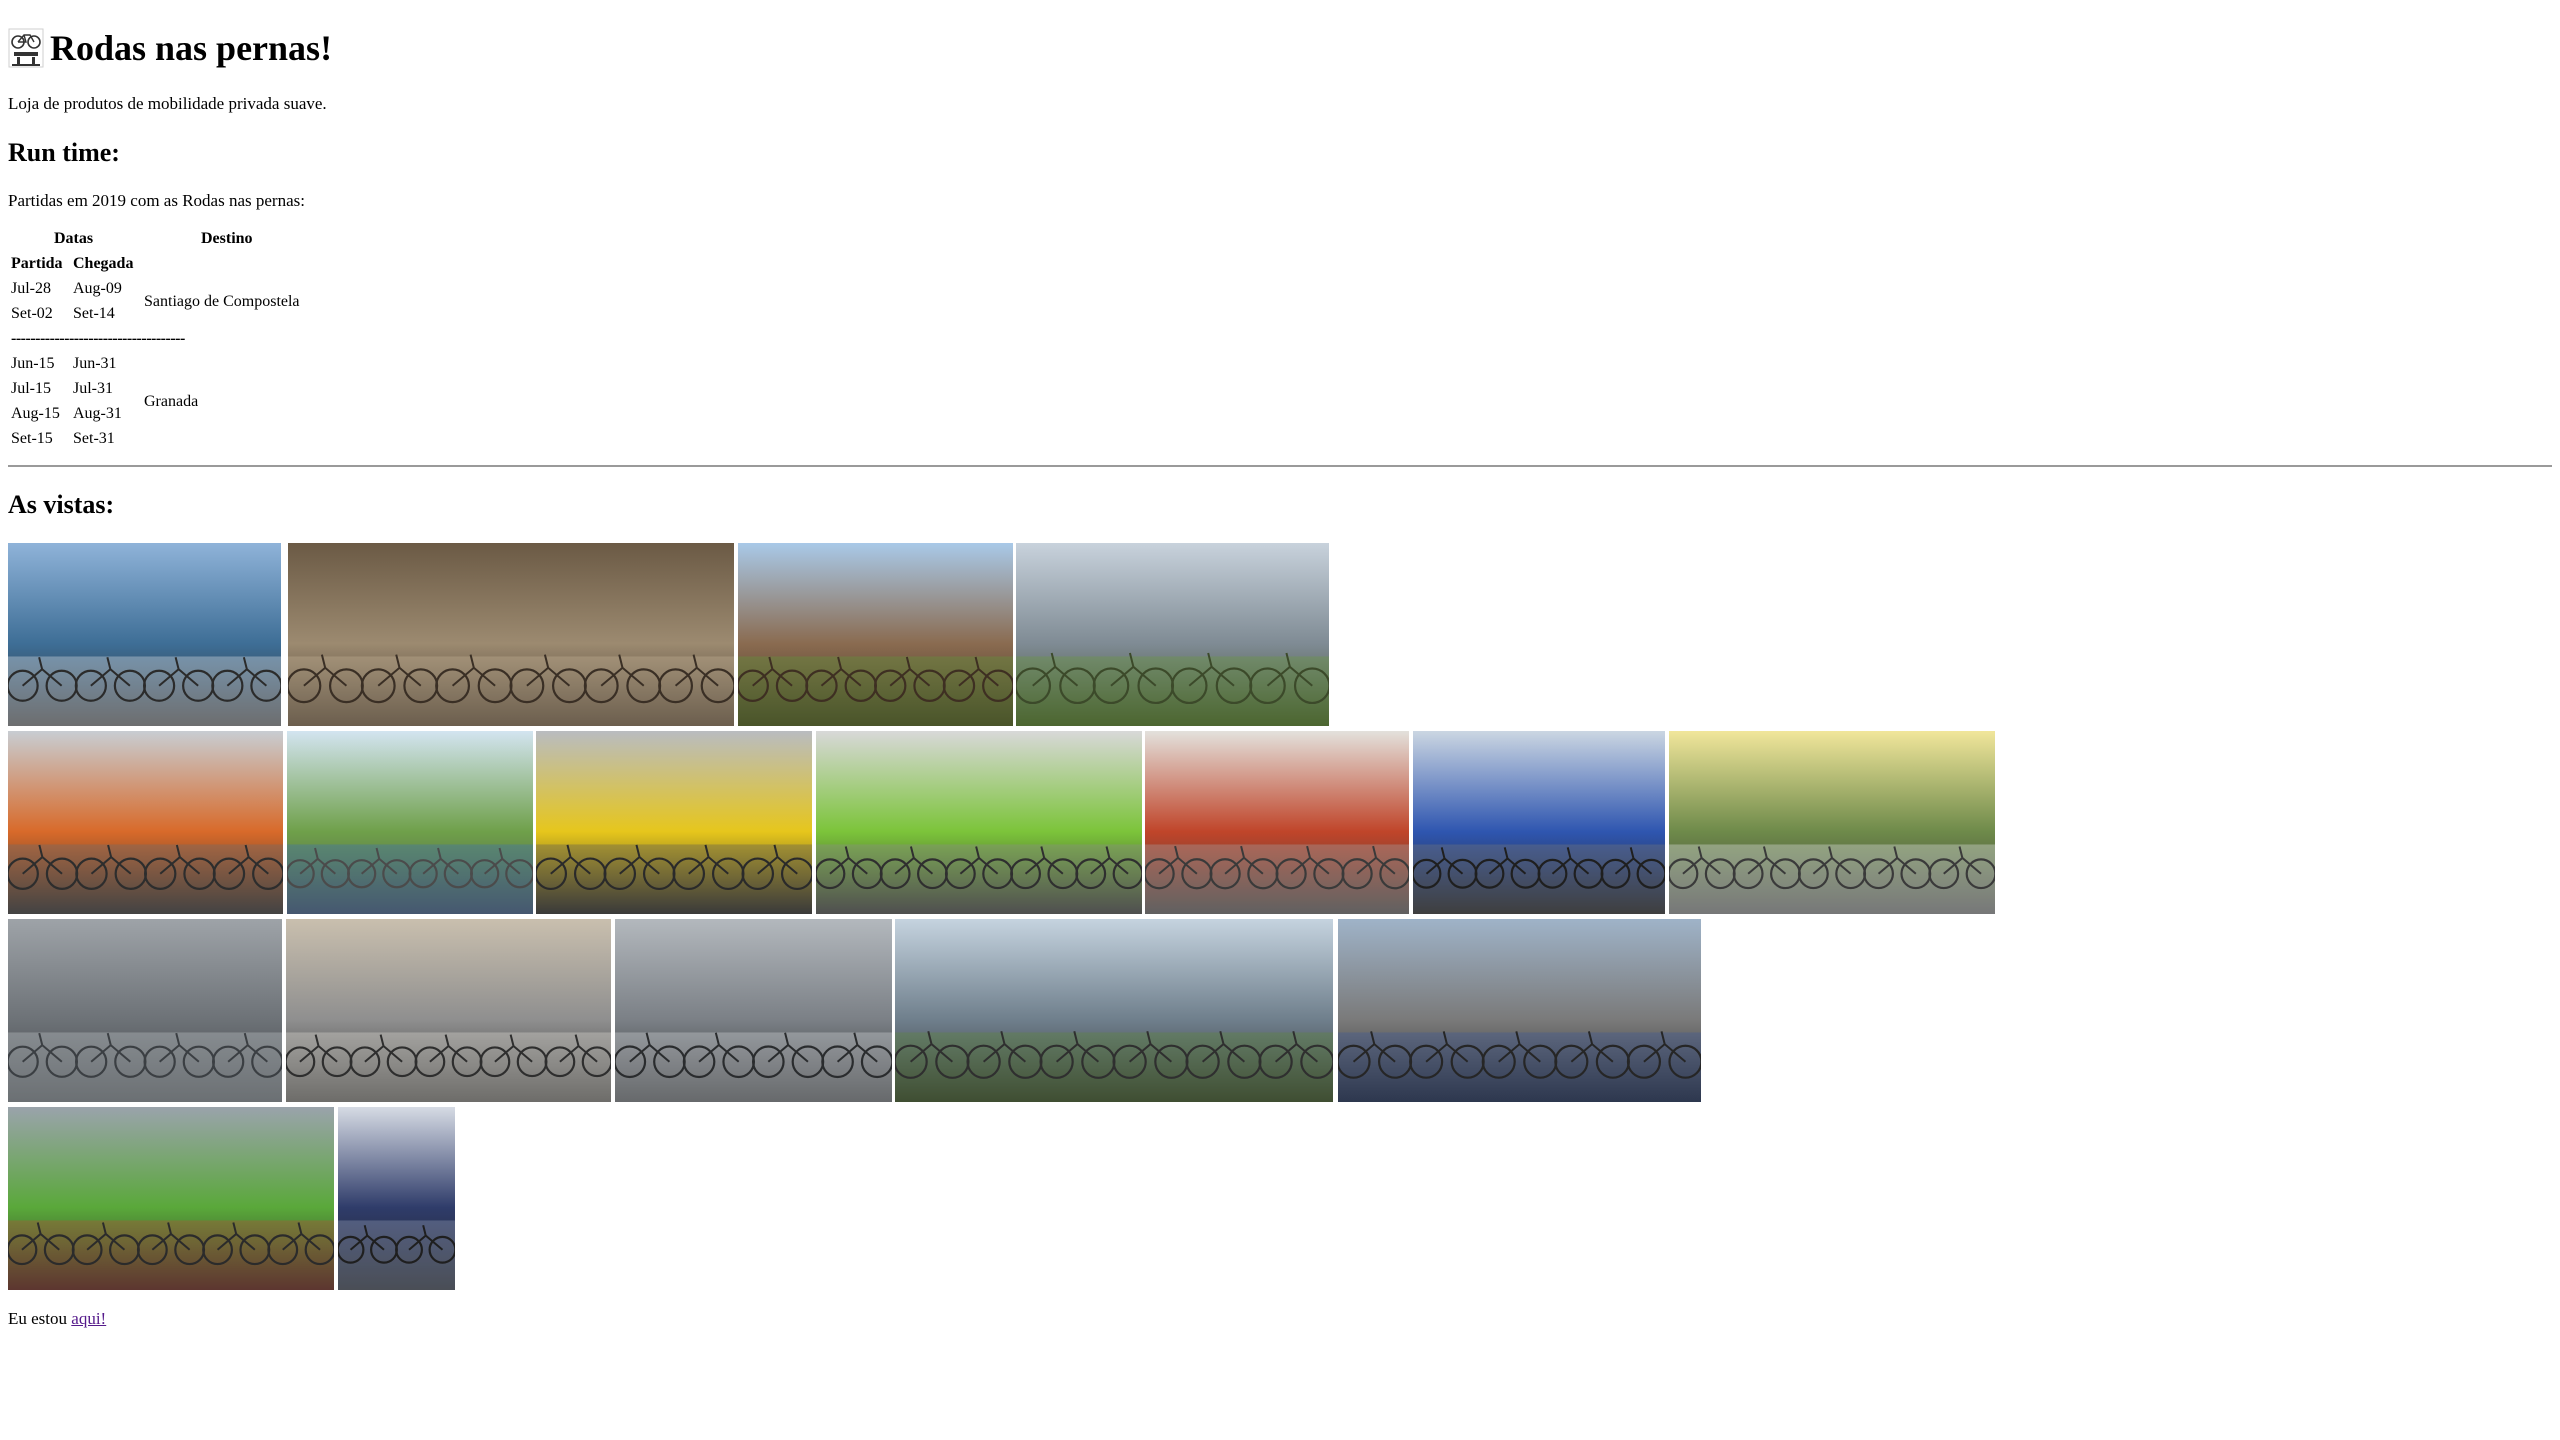 The width and height of the screenshot is (2560, 1440). I want to click on photo-lake-cyclists, so click(1172, 634).